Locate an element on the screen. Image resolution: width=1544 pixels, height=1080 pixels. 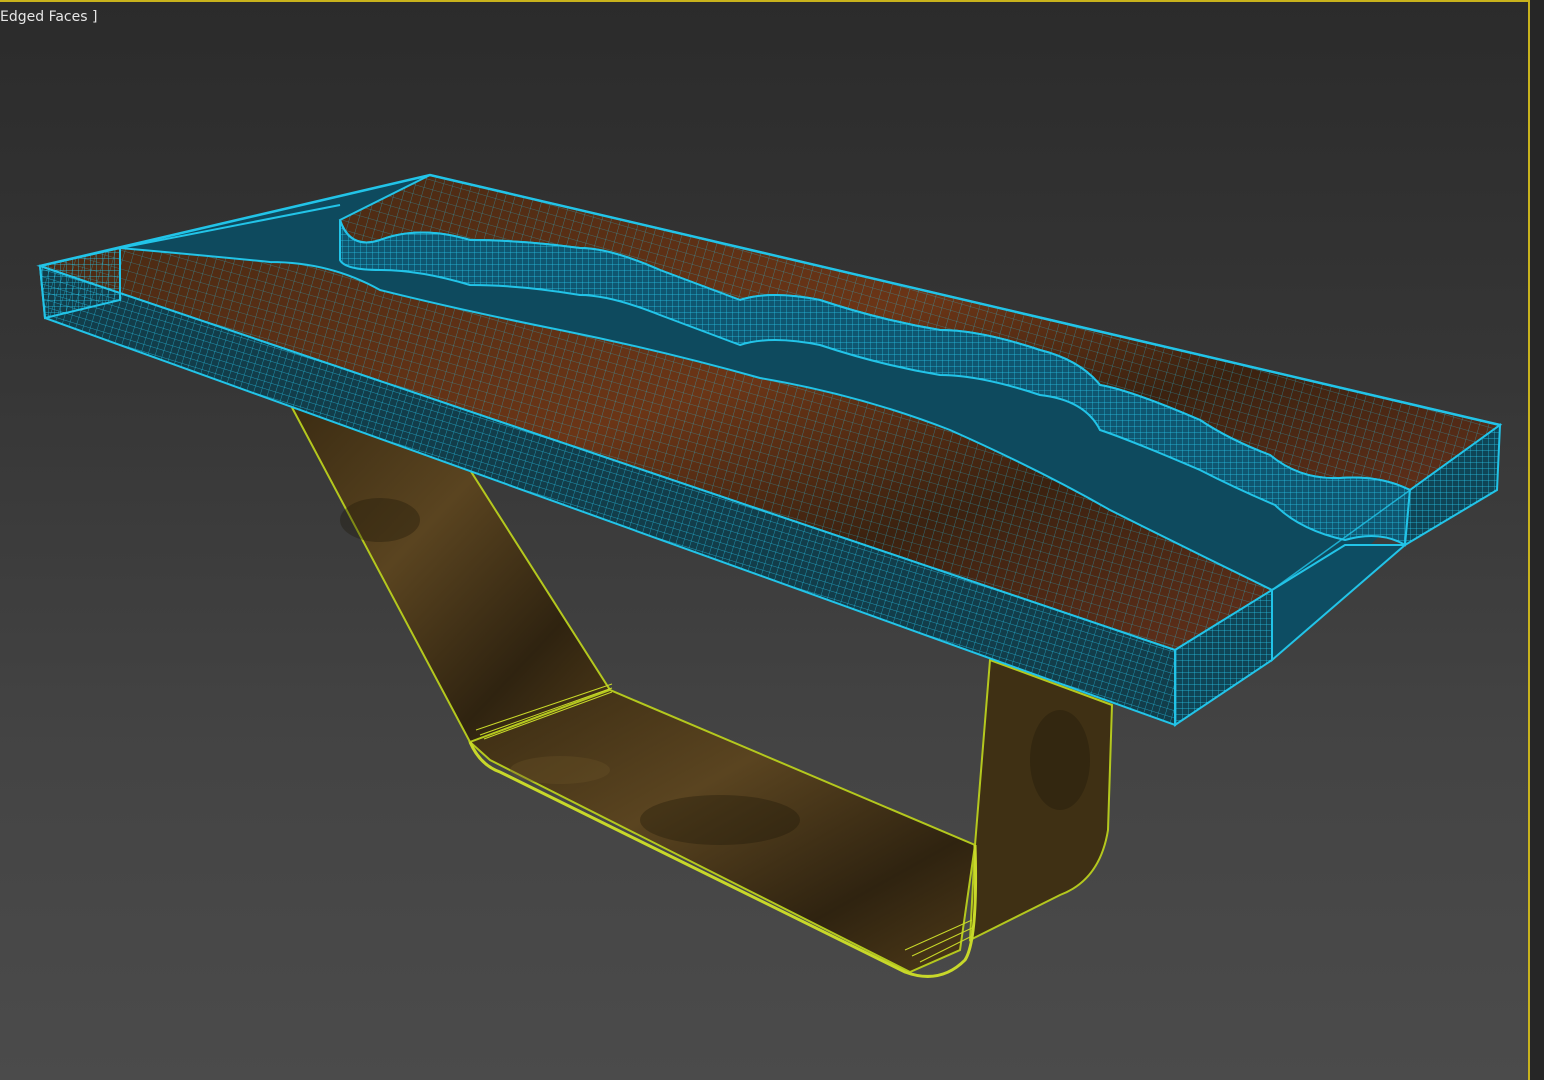
leg-upright-plate is located at coordinates (1041, 800).